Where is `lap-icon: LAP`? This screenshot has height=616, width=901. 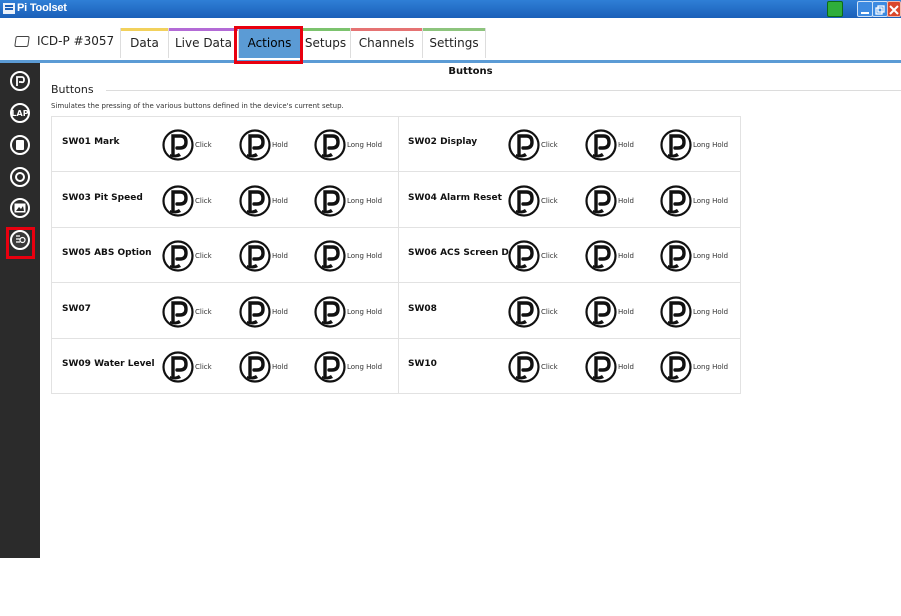 lap-icon: LAP is located at coordinates (20, 113).